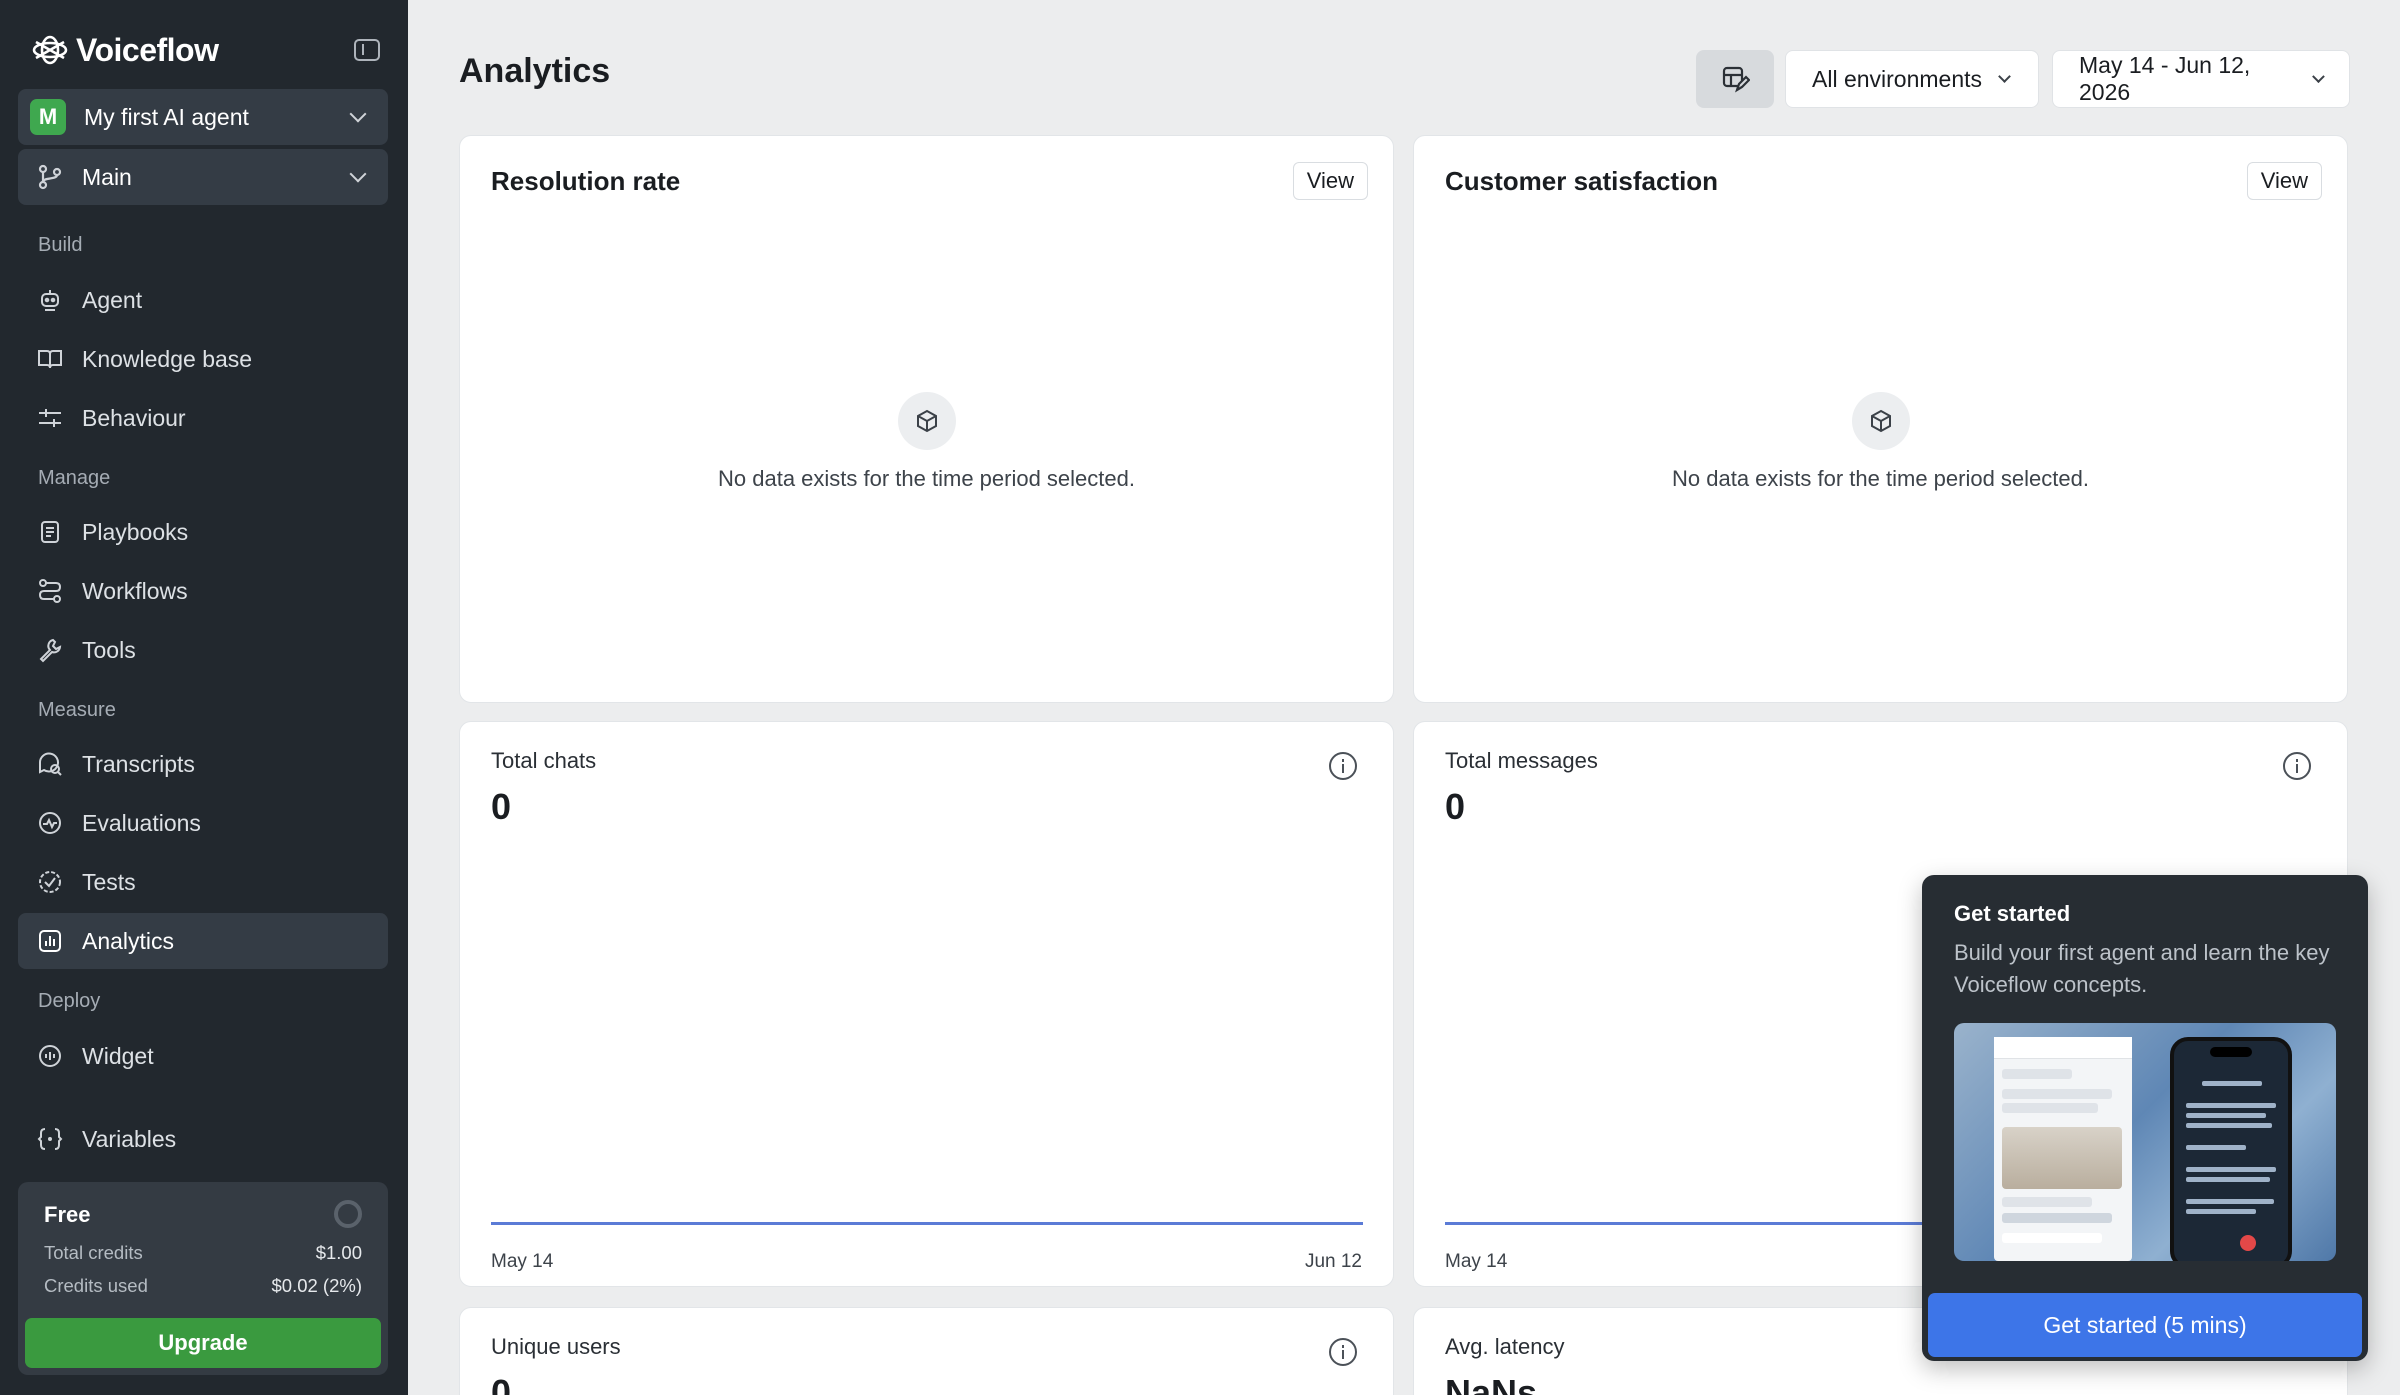 The width and height of the screenshot is (2400, 1395). Describe the element at coordinates (203, 177) in the screenshot. I see `branch-selector: Main` at that location.